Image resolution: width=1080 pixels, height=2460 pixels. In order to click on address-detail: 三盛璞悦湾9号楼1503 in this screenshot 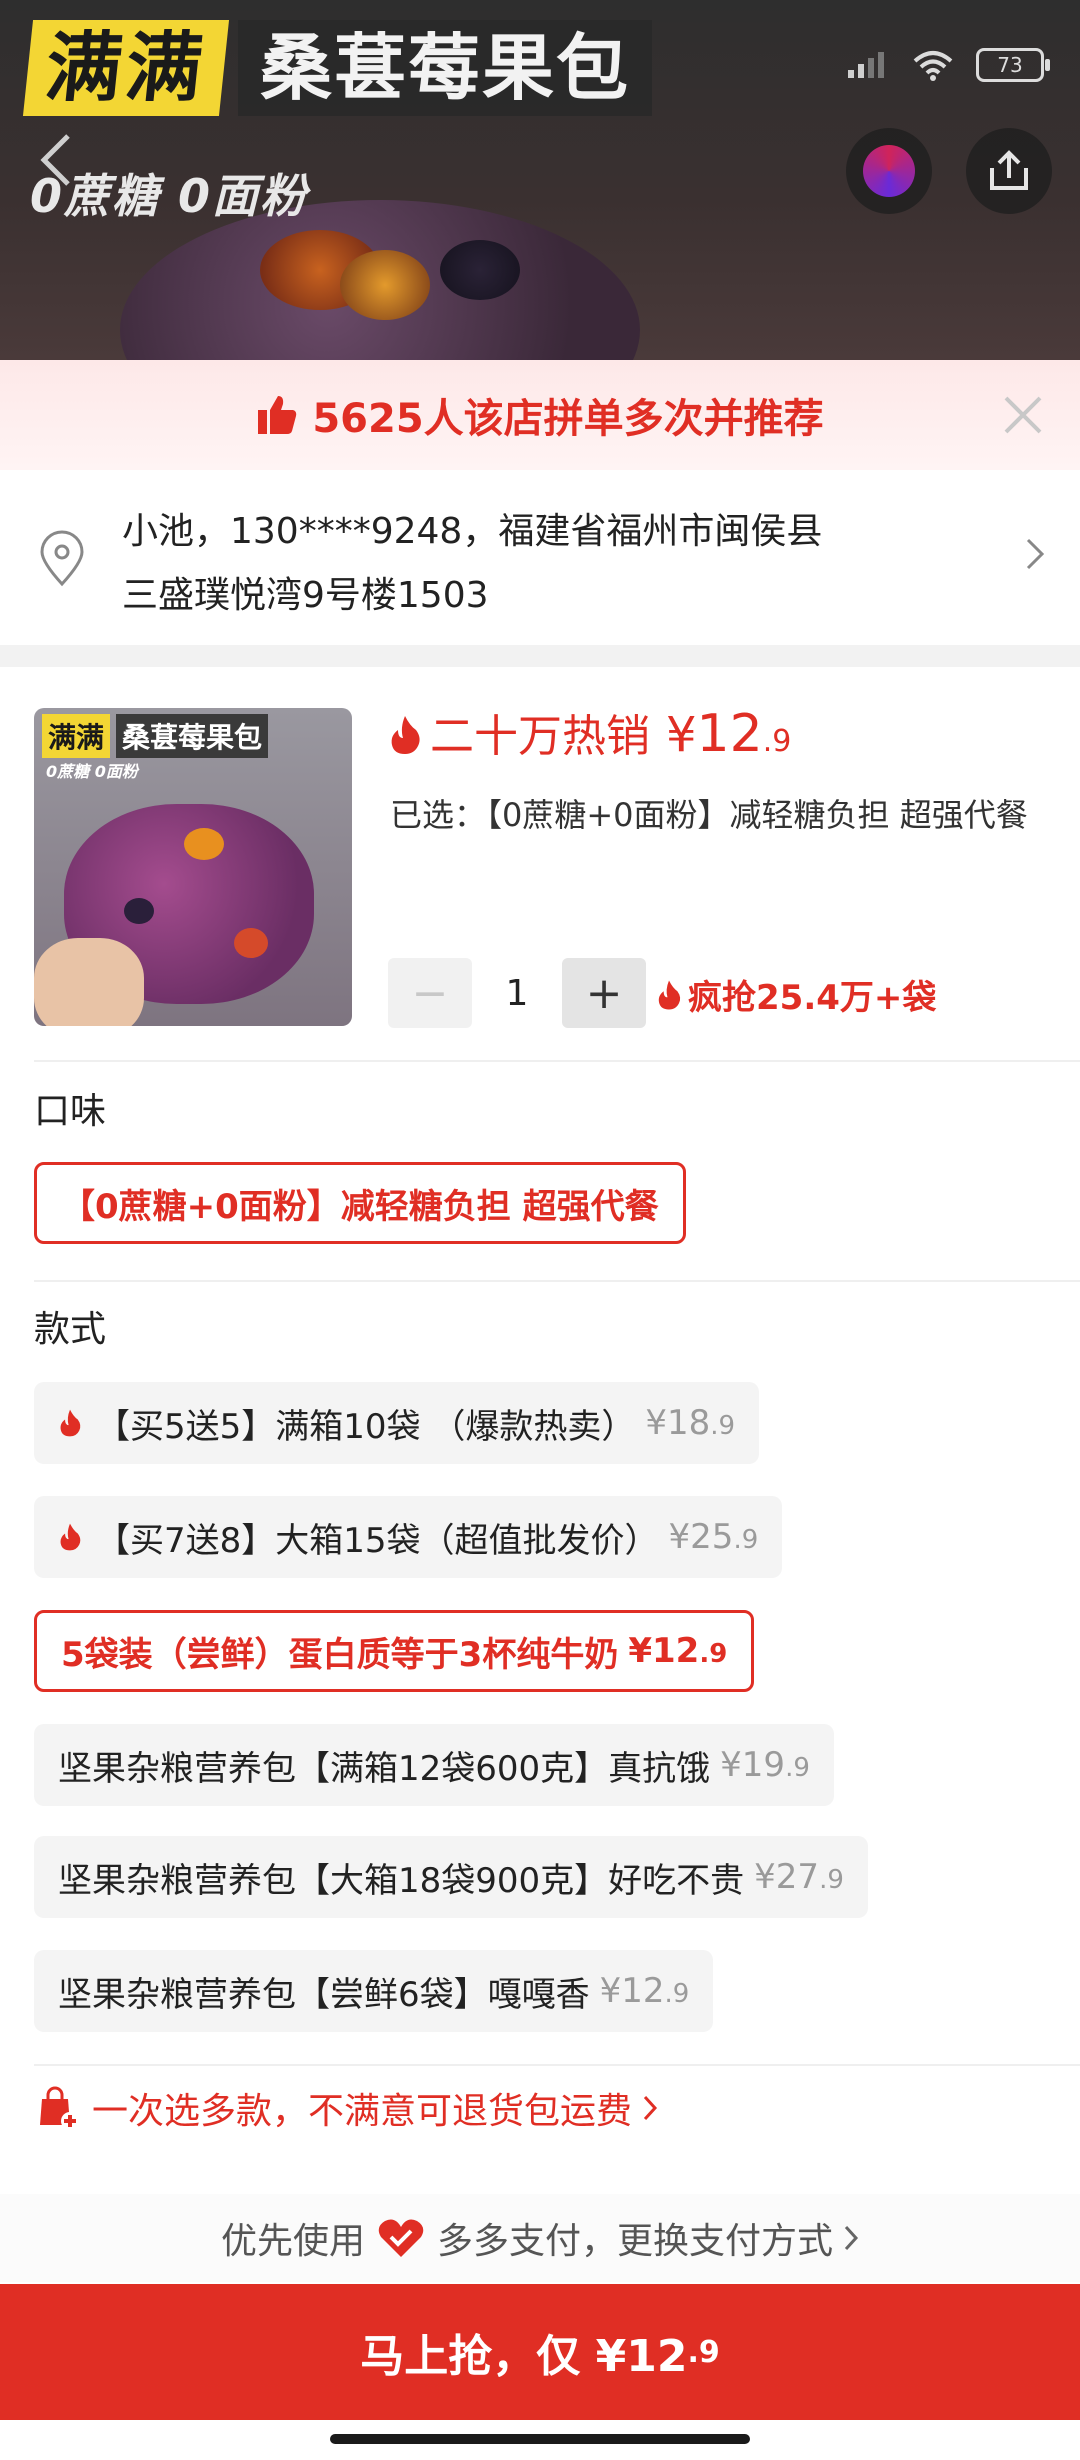, I will do `click(305, 595)`.